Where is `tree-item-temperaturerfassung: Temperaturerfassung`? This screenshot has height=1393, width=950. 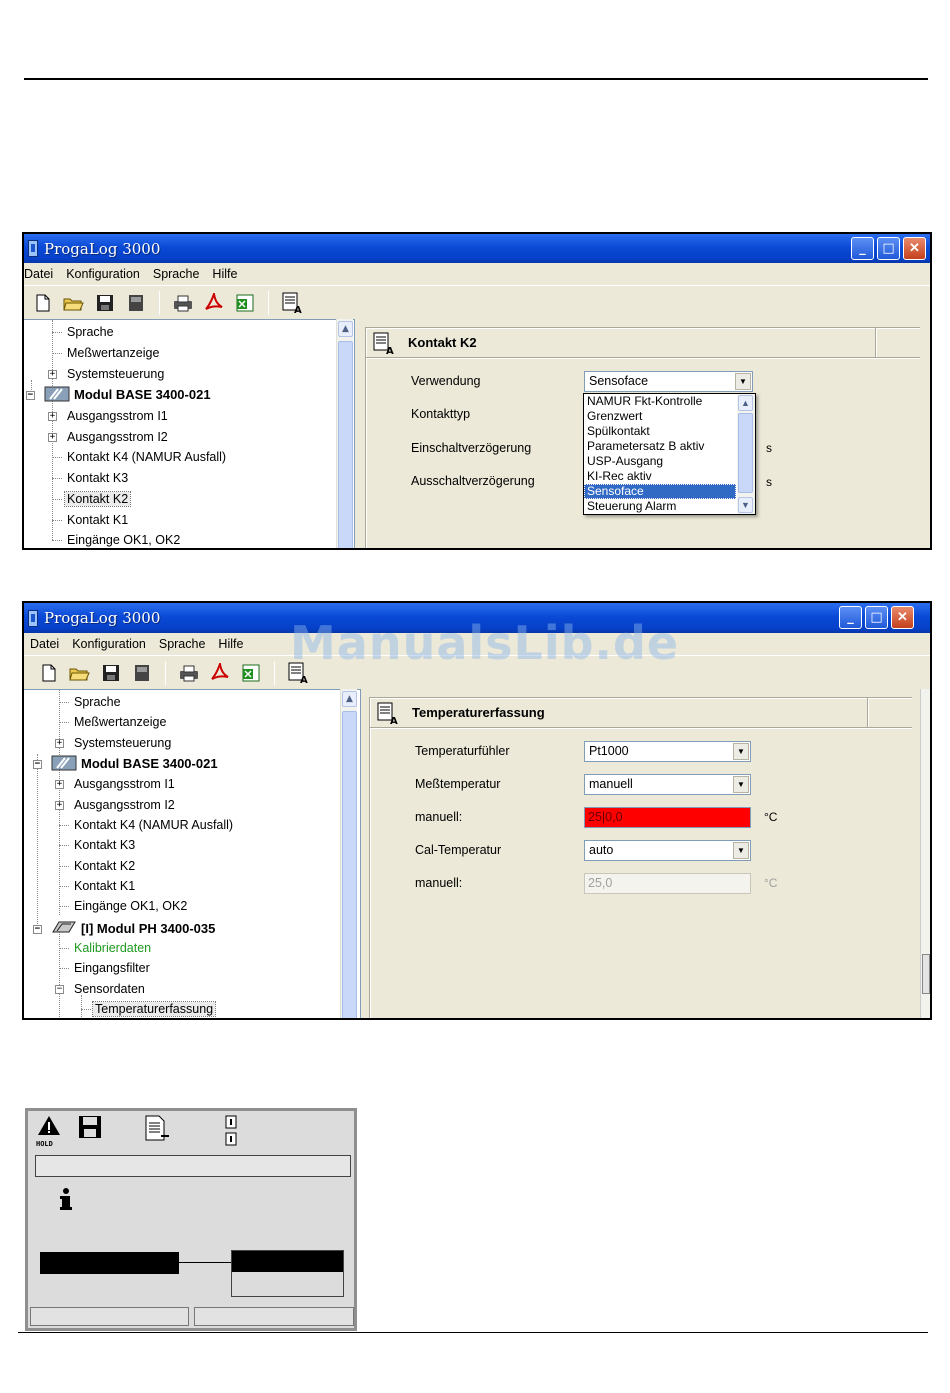
tree-item-temperaturerfassung: Temperaturerfassung is located at coordinates (149, 1008).